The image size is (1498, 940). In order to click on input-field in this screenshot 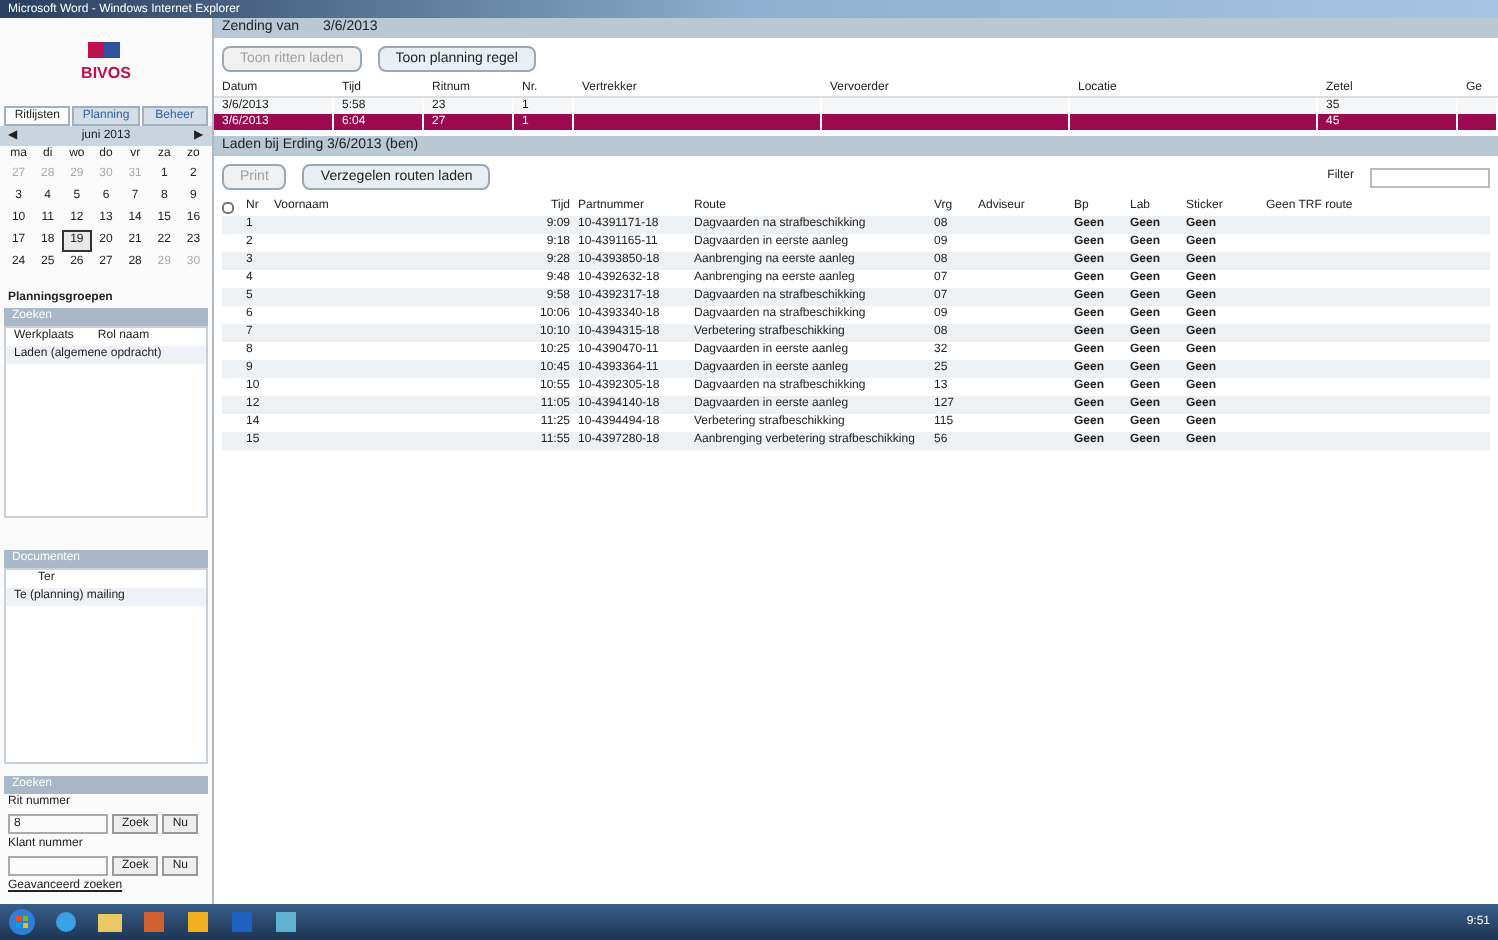, I will do `click(58, 866)`.